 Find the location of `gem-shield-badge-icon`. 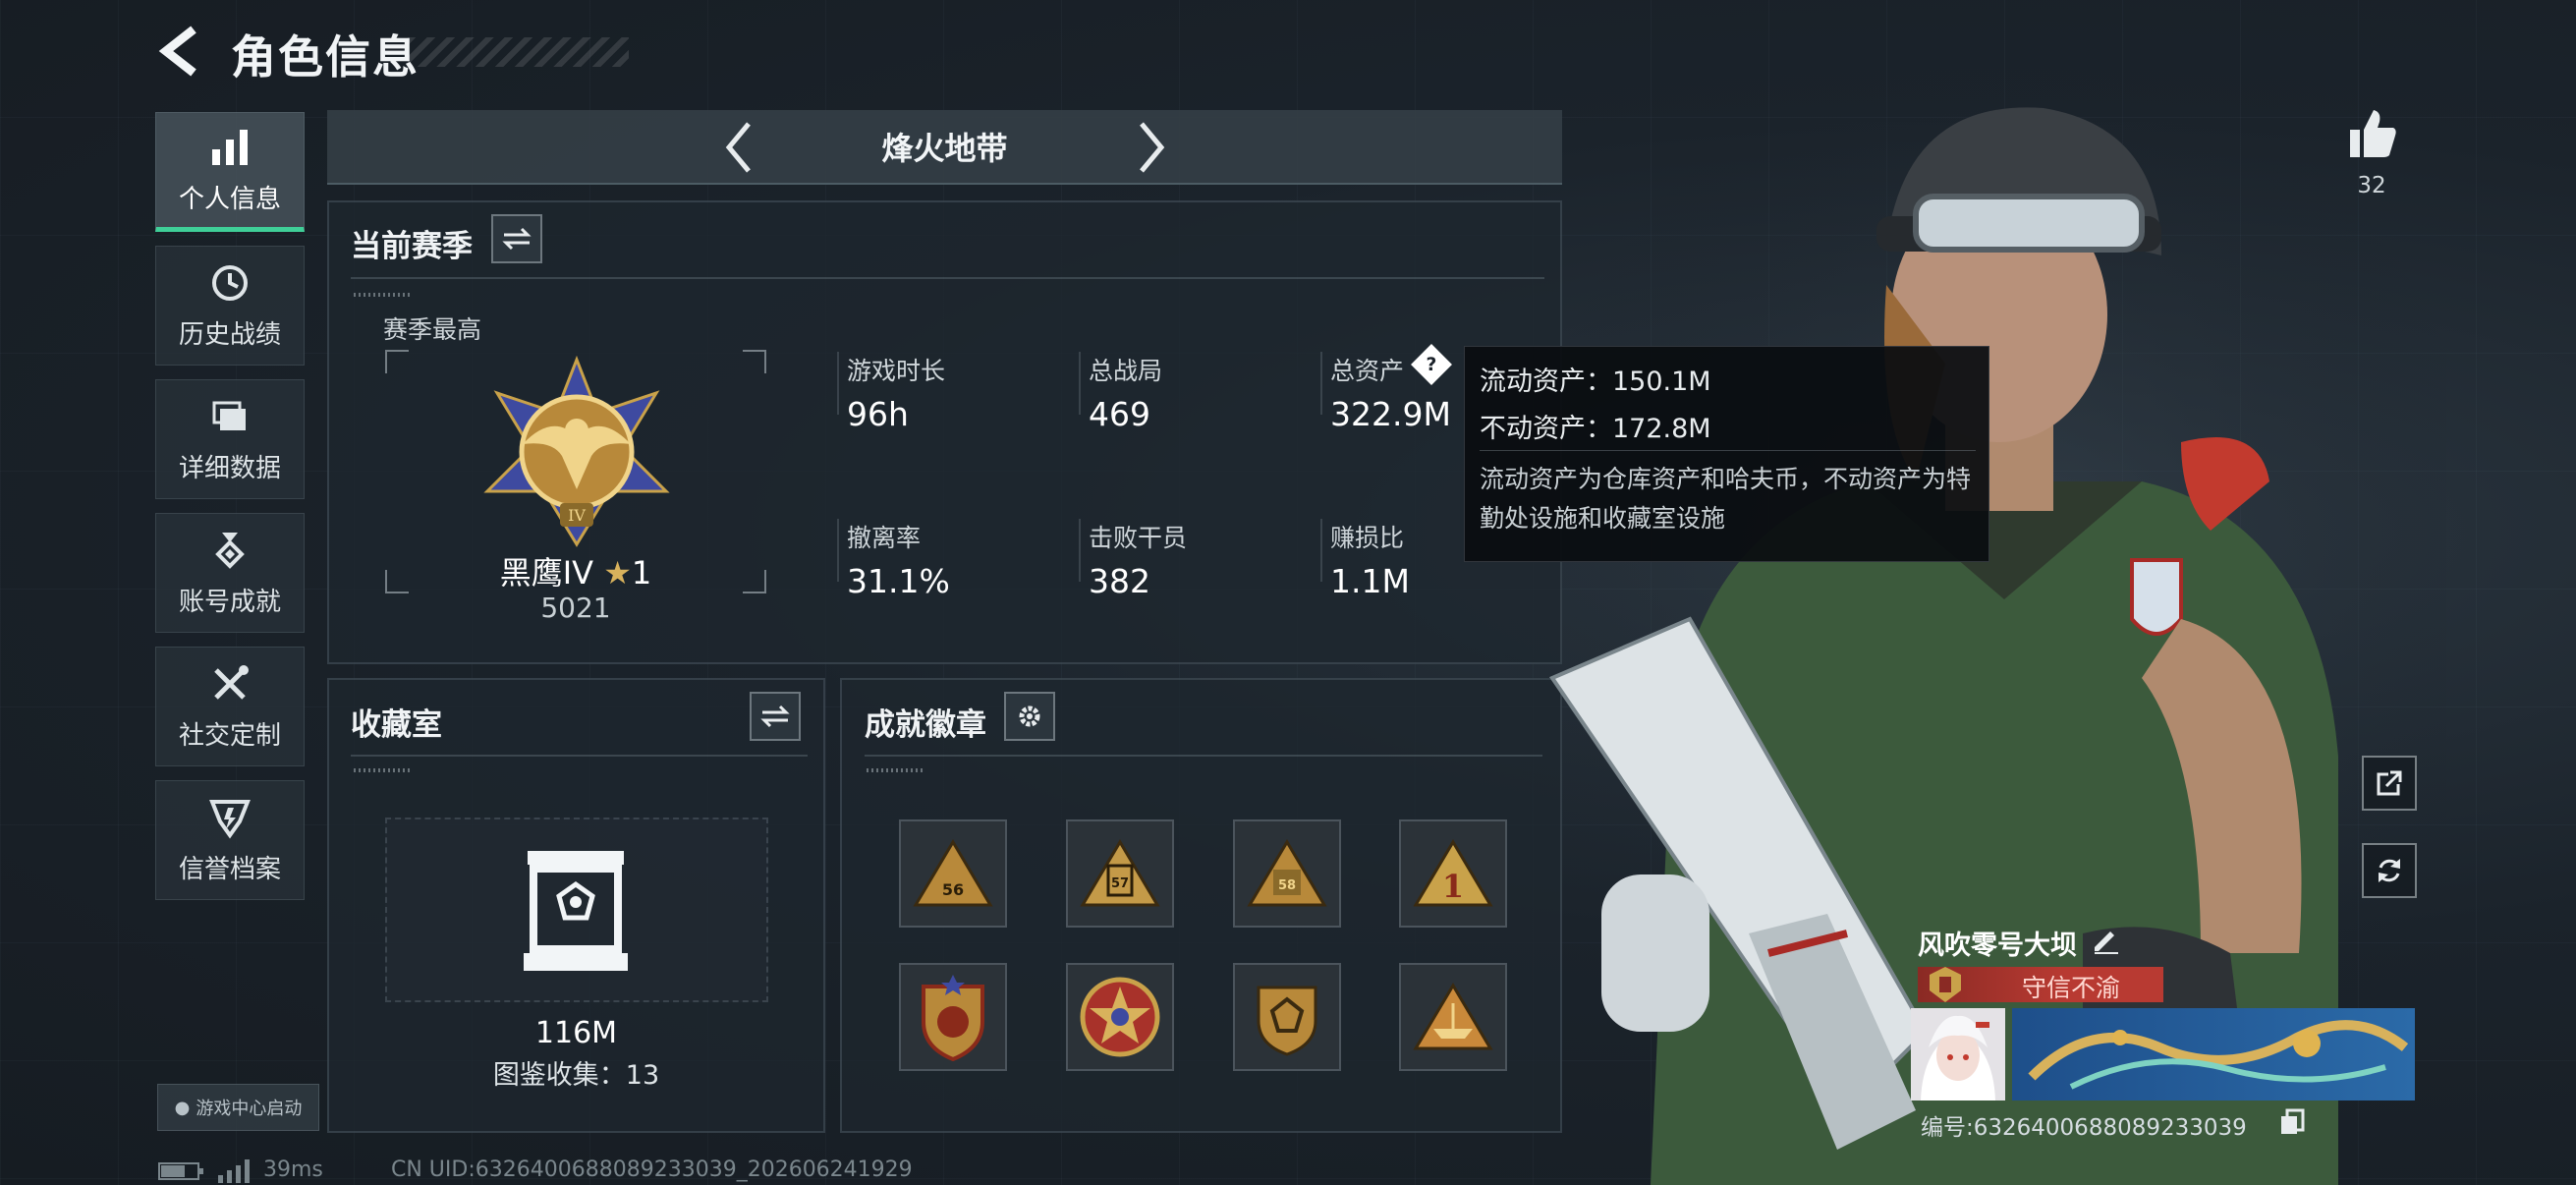

gem-shield-badge-icon is located at coordinates (1287, 1021).